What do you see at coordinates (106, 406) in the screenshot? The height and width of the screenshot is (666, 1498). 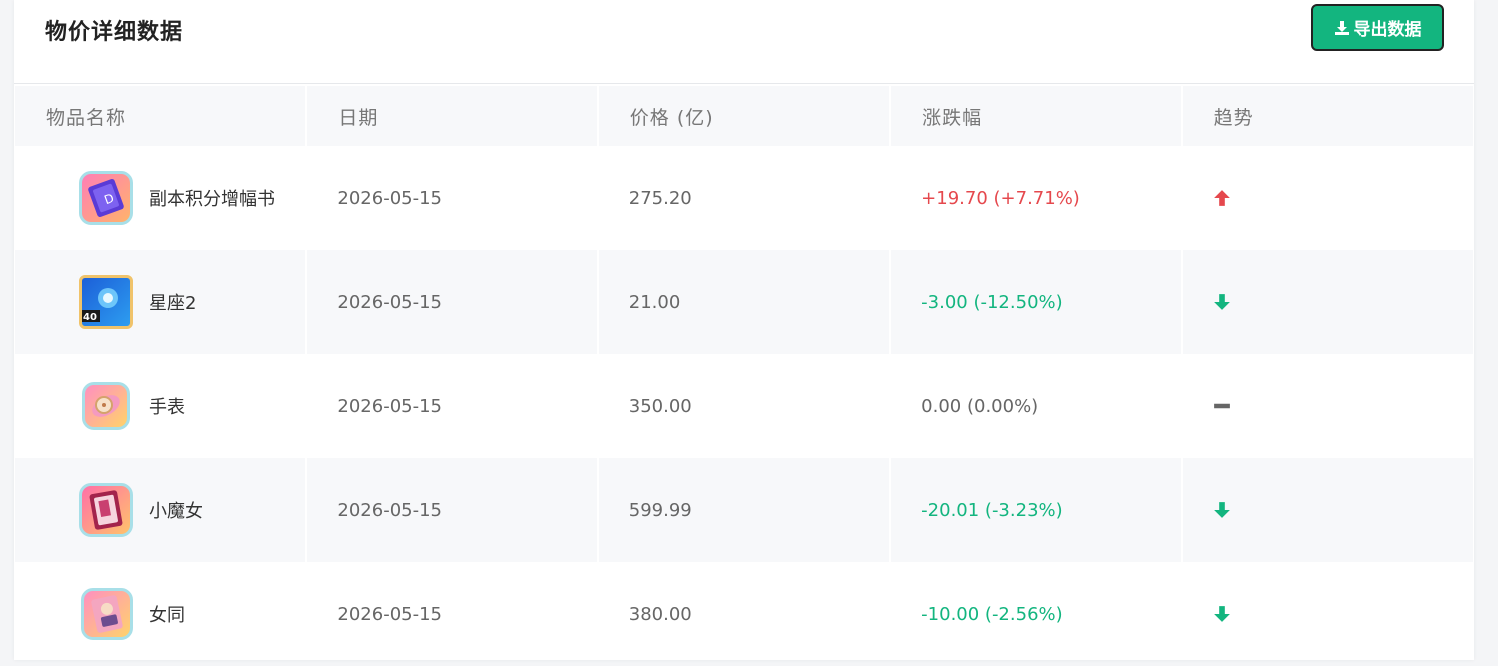 I see `watch-icon` at bounding box center [106, 406].